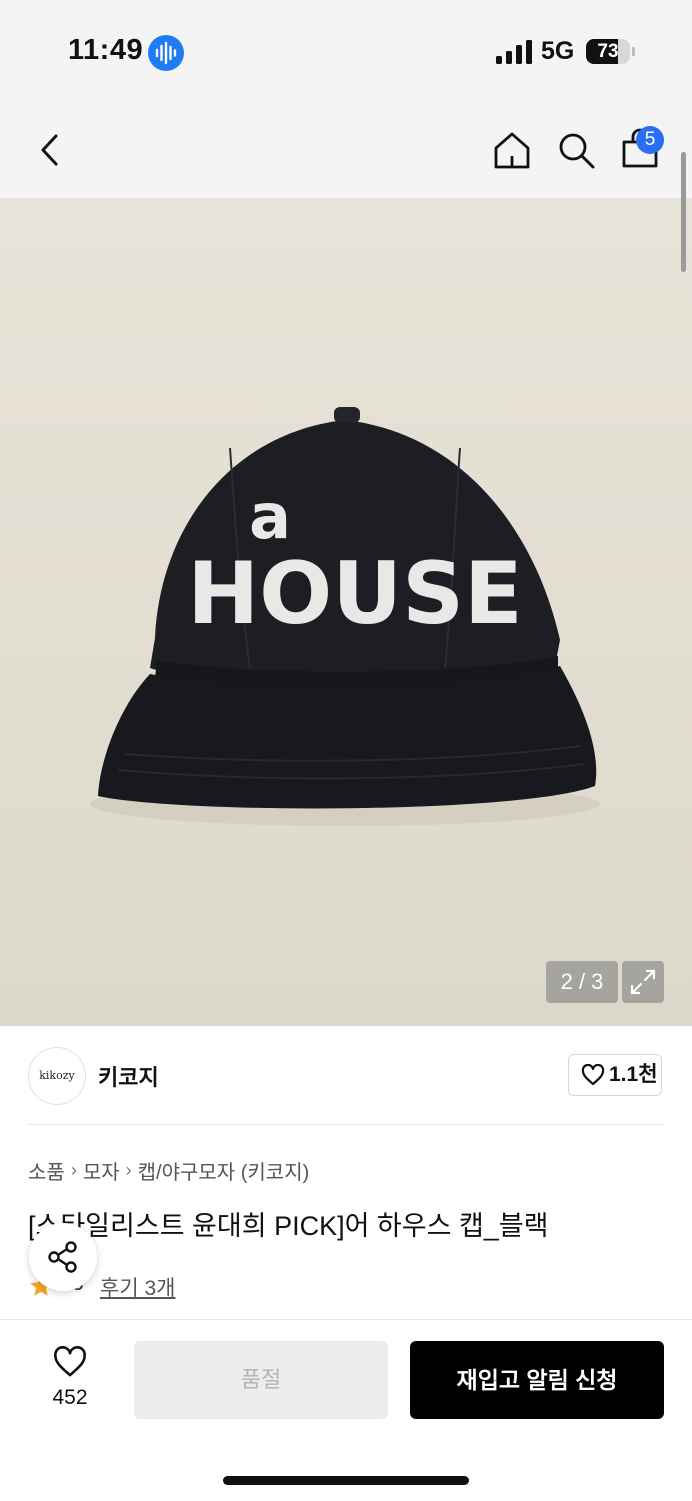 This screenshot has width=692, height=1501. I want to click on cap-text-small: a, so click(270, 516).